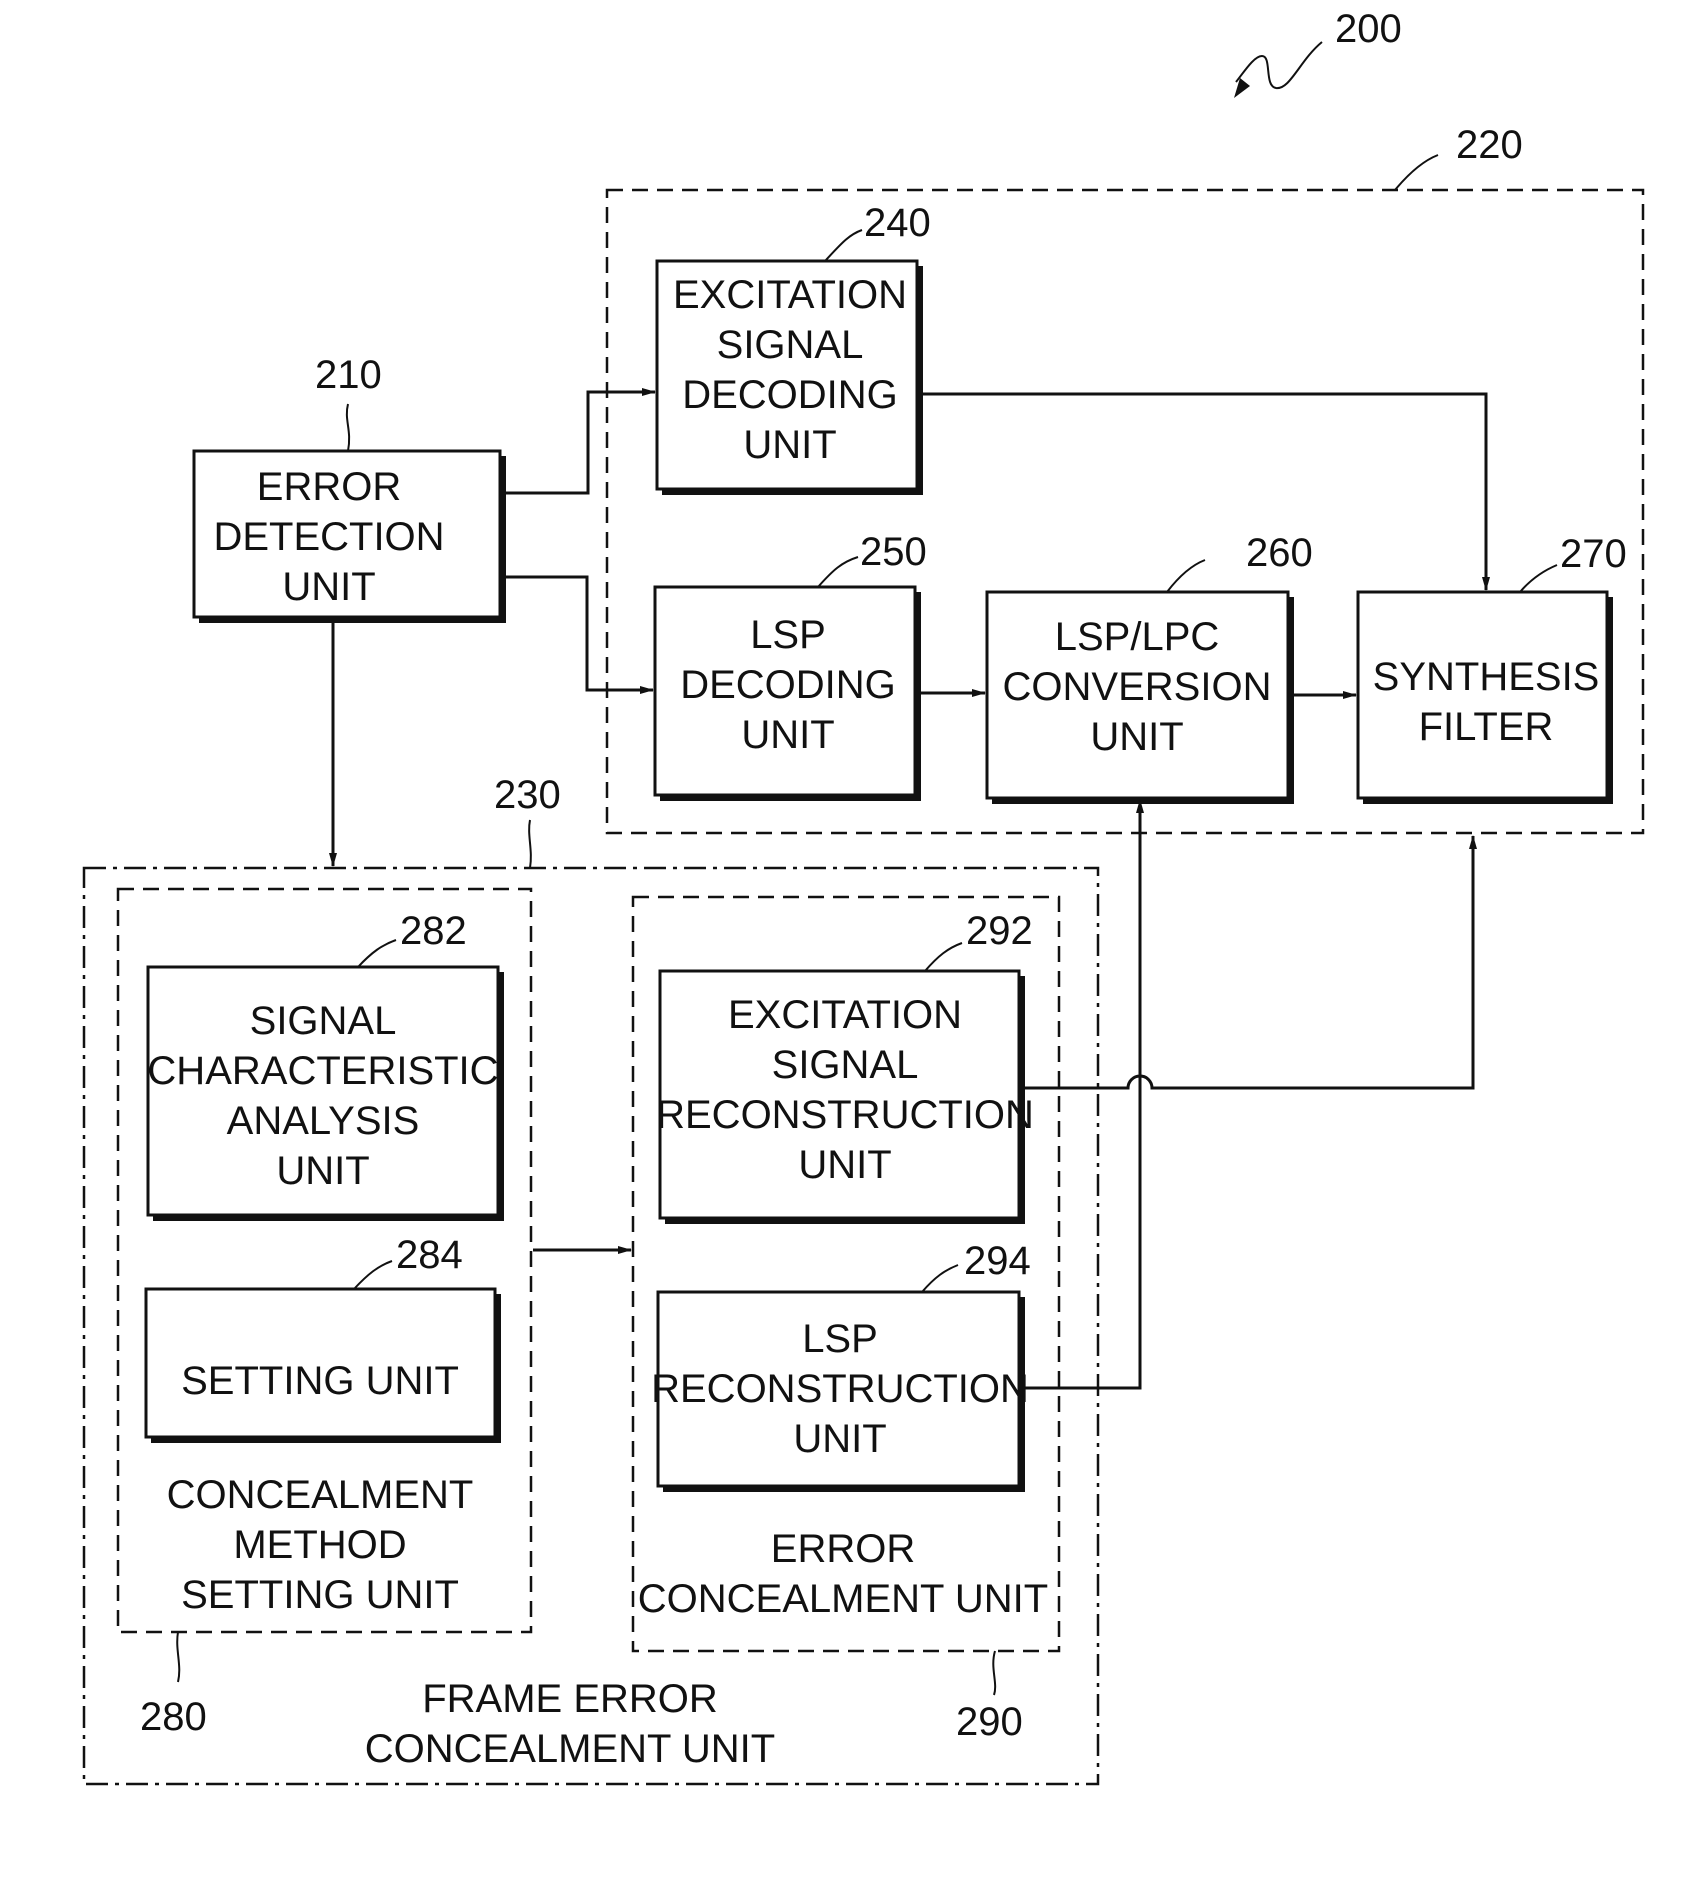 The image size is (1708, 1885). Describe the element at coordinates (322, 1071) in the screenshot. I see `signal-characteristic-label-2: CHARACTERISTIC` at that location.